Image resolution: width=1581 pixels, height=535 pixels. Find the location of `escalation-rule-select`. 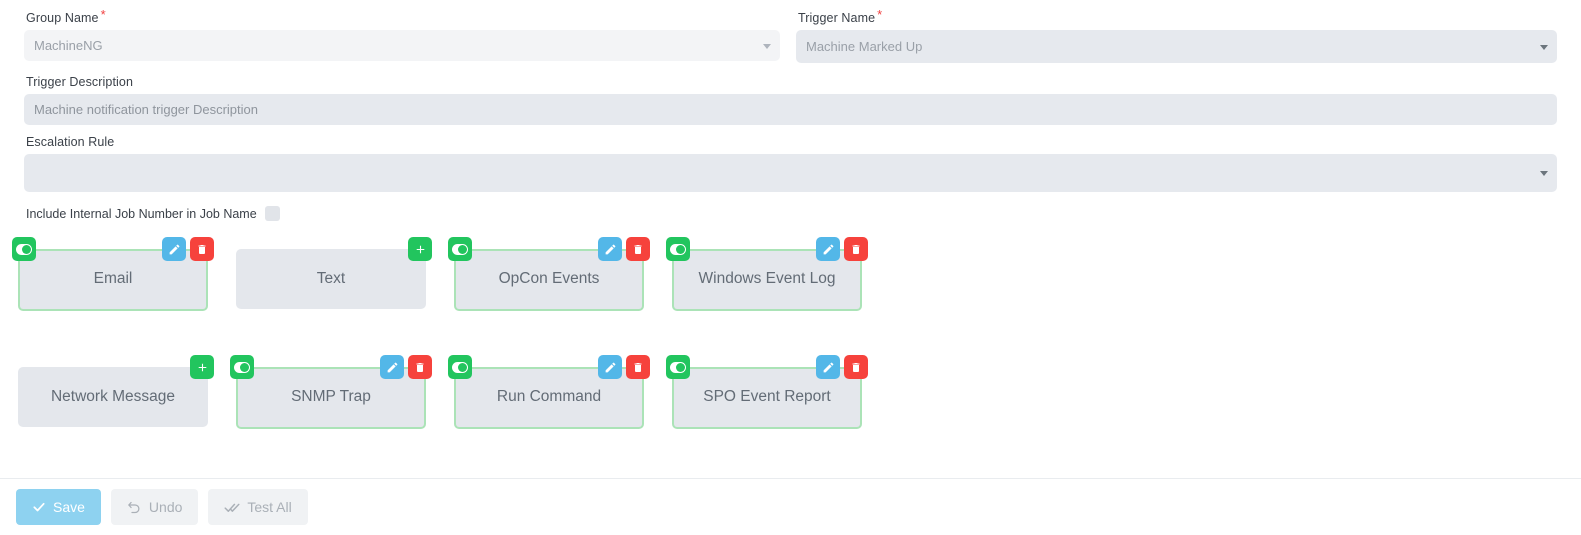

escalation-rule-select is located at coordinates (790, 173).